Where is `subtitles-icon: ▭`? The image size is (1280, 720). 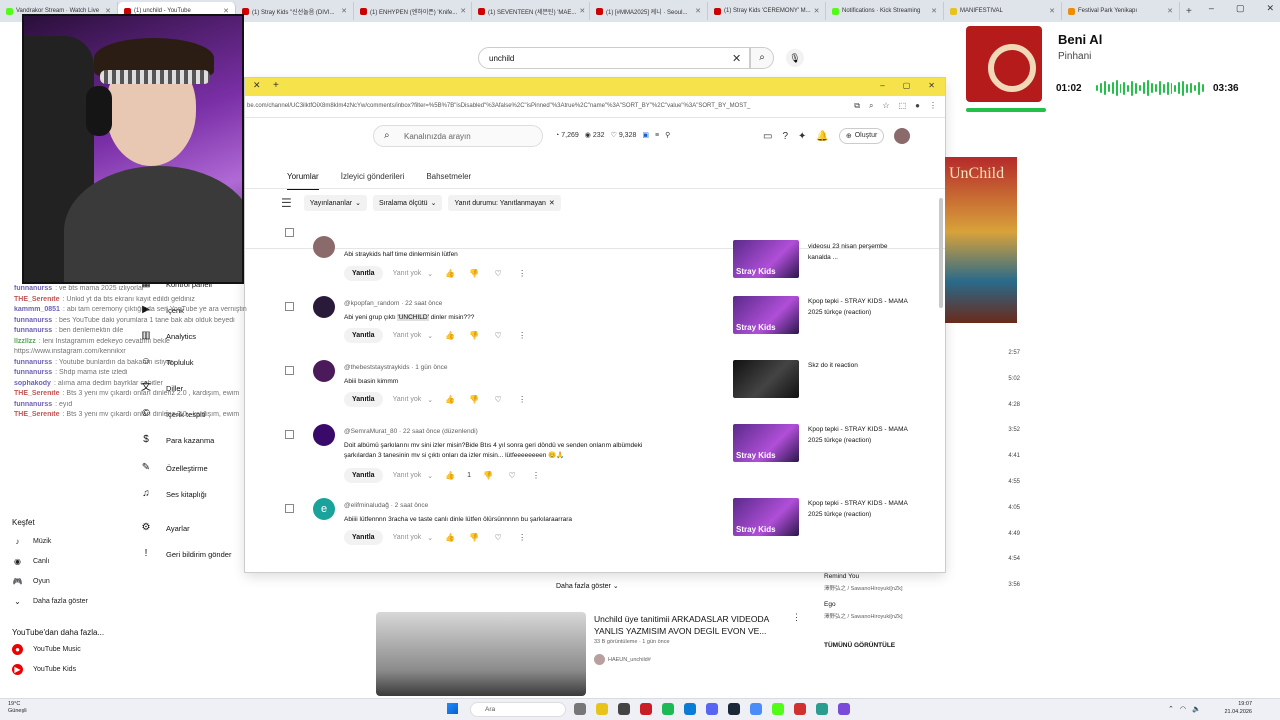 subtitles-icon: ▭ is located at coordinates (767, 136).